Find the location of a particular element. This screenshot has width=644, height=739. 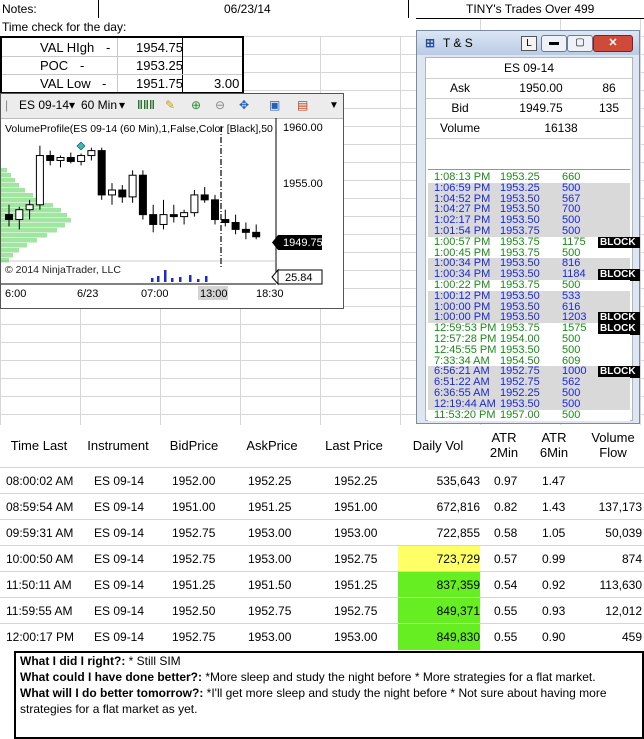

note-q1-text: * Still SIM is located at coordinates (153, 661).